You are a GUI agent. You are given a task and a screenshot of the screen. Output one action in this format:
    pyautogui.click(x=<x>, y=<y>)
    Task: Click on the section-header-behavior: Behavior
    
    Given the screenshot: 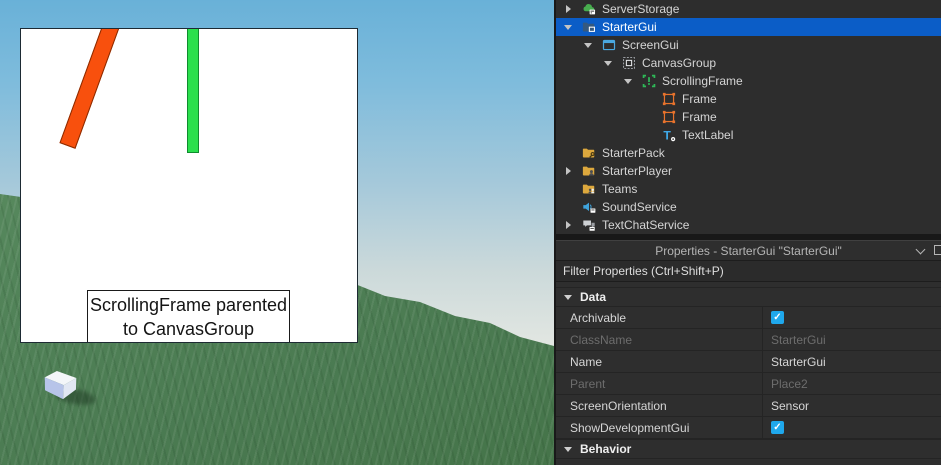 What is the action you would take?
    pyautogui.click(x=748, y=449)
    